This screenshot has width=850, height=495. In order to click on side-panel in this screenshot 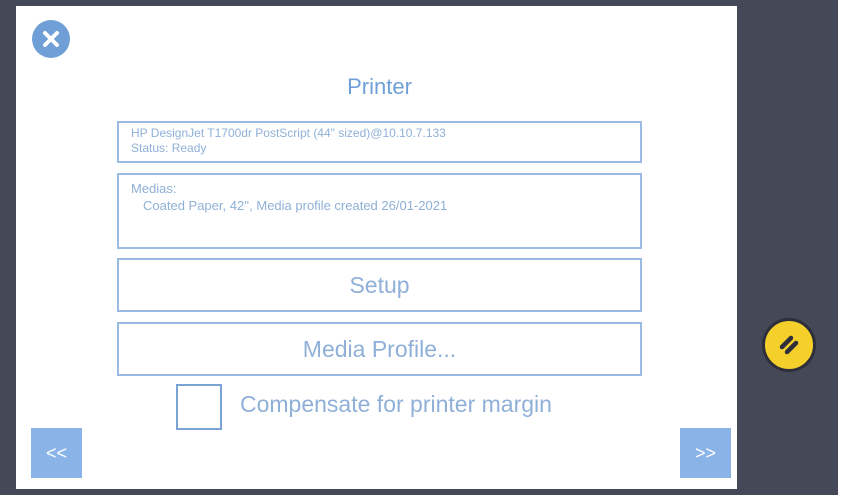, I will do `click(787, 247)`.